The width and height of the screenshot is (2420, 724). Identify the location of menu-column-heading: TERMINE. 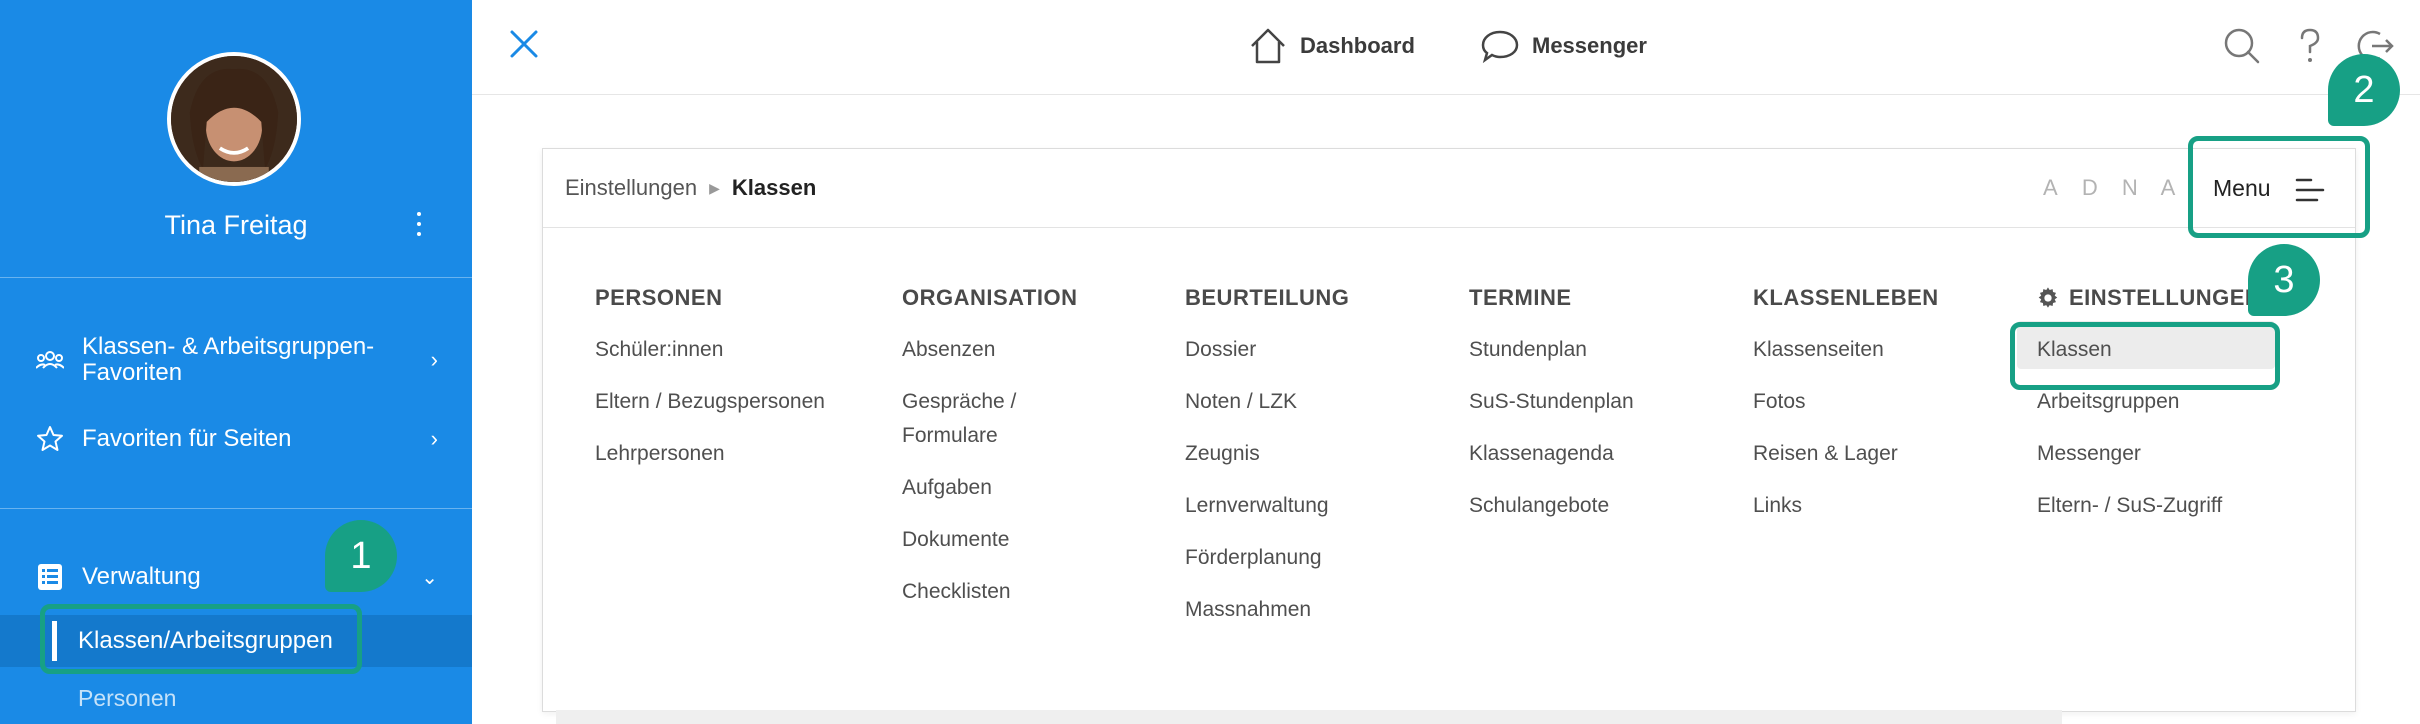
(1520, 297).